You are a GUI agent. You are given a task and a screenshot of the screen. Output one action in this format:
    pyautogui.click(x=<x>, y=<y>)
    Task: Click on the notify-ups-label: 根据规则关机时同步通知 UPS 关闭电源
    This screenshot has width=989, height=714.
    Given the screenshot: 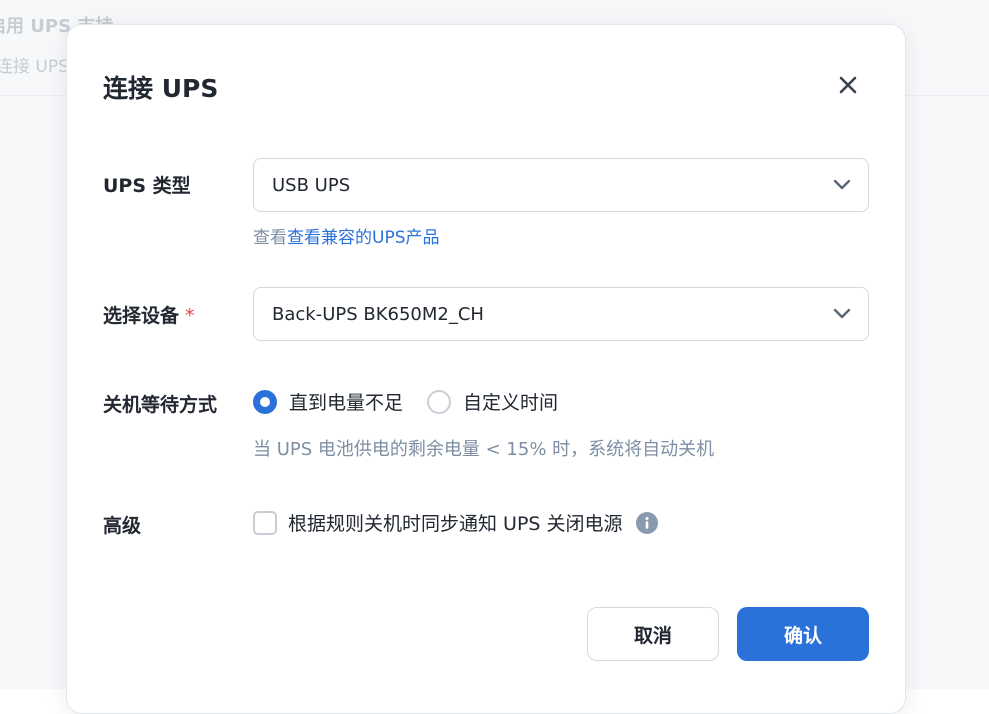 What is the action you would take?
    pyautogui.click(x=455, y=522)
    